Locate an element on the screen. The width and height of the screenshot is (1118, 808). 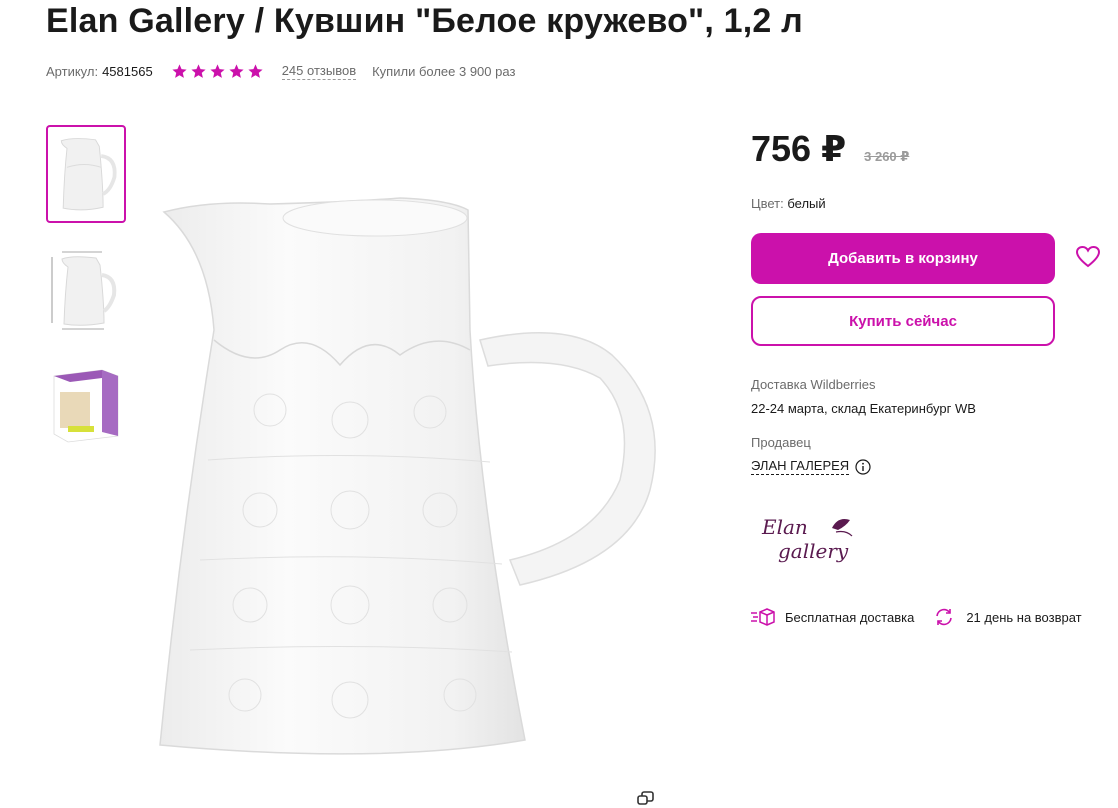
color-row: Цвет: белый is located at coordinates (788, 203).